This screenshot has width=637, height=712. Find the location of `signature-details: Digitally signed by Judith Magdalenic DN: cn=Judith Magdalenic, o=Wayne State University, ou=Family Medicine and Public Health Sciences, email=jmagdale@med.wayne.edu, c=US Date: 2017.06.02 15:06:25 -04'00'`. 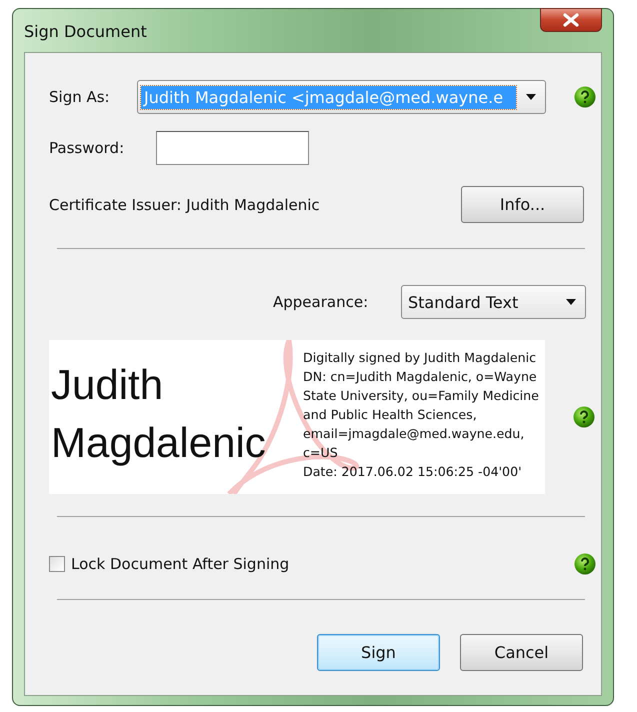

signature-details: Digitally signed by Judith Magdalenic DN: cn=Judith Magdalenic, o=Wayne State University, ou=Family Medicine and Public Health Sciences, email=jmagdale@med.wayne.edu, c=US Date: 2017.06.02 15:06:25 -04'00' is located at coordinates (421, 415).